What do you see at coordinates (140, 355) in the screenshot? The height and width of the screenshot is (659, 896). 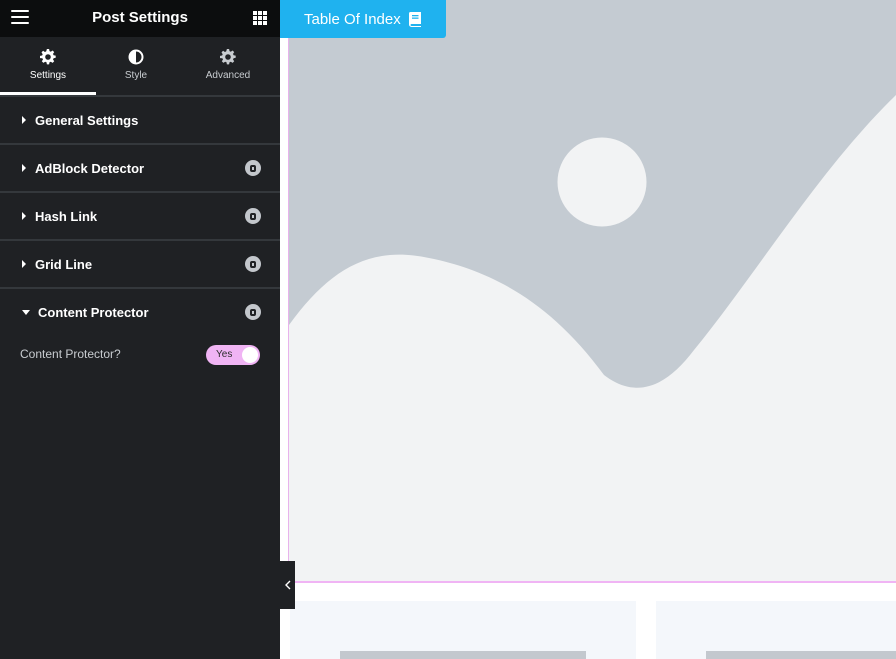 I see `content-protector-control: Content Protector? Yes` at bounding box center [140, 355].